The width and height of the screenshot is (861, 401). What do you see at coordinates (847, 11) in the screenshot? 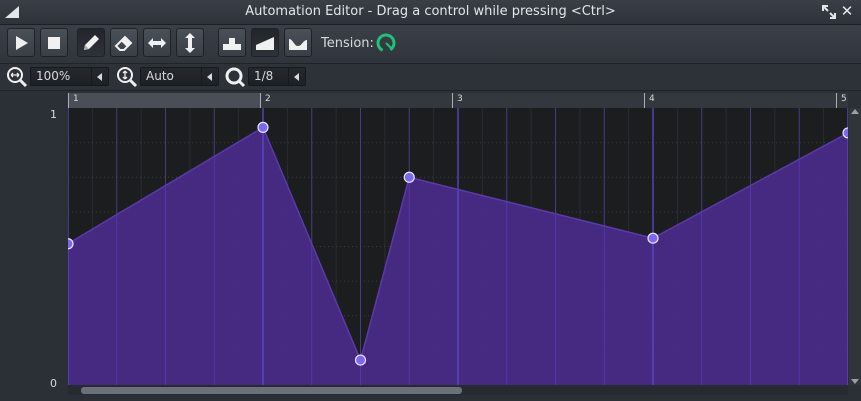
I see `close-icon: ✕` at bounding box center [847, 11].